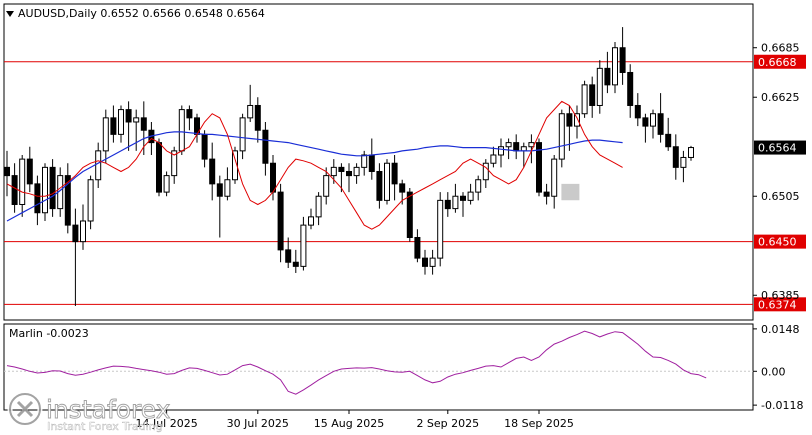 The width and height of the screenshot is (812, 435). I want to click on y-tick-label: 0.6625, so click(780, 97).